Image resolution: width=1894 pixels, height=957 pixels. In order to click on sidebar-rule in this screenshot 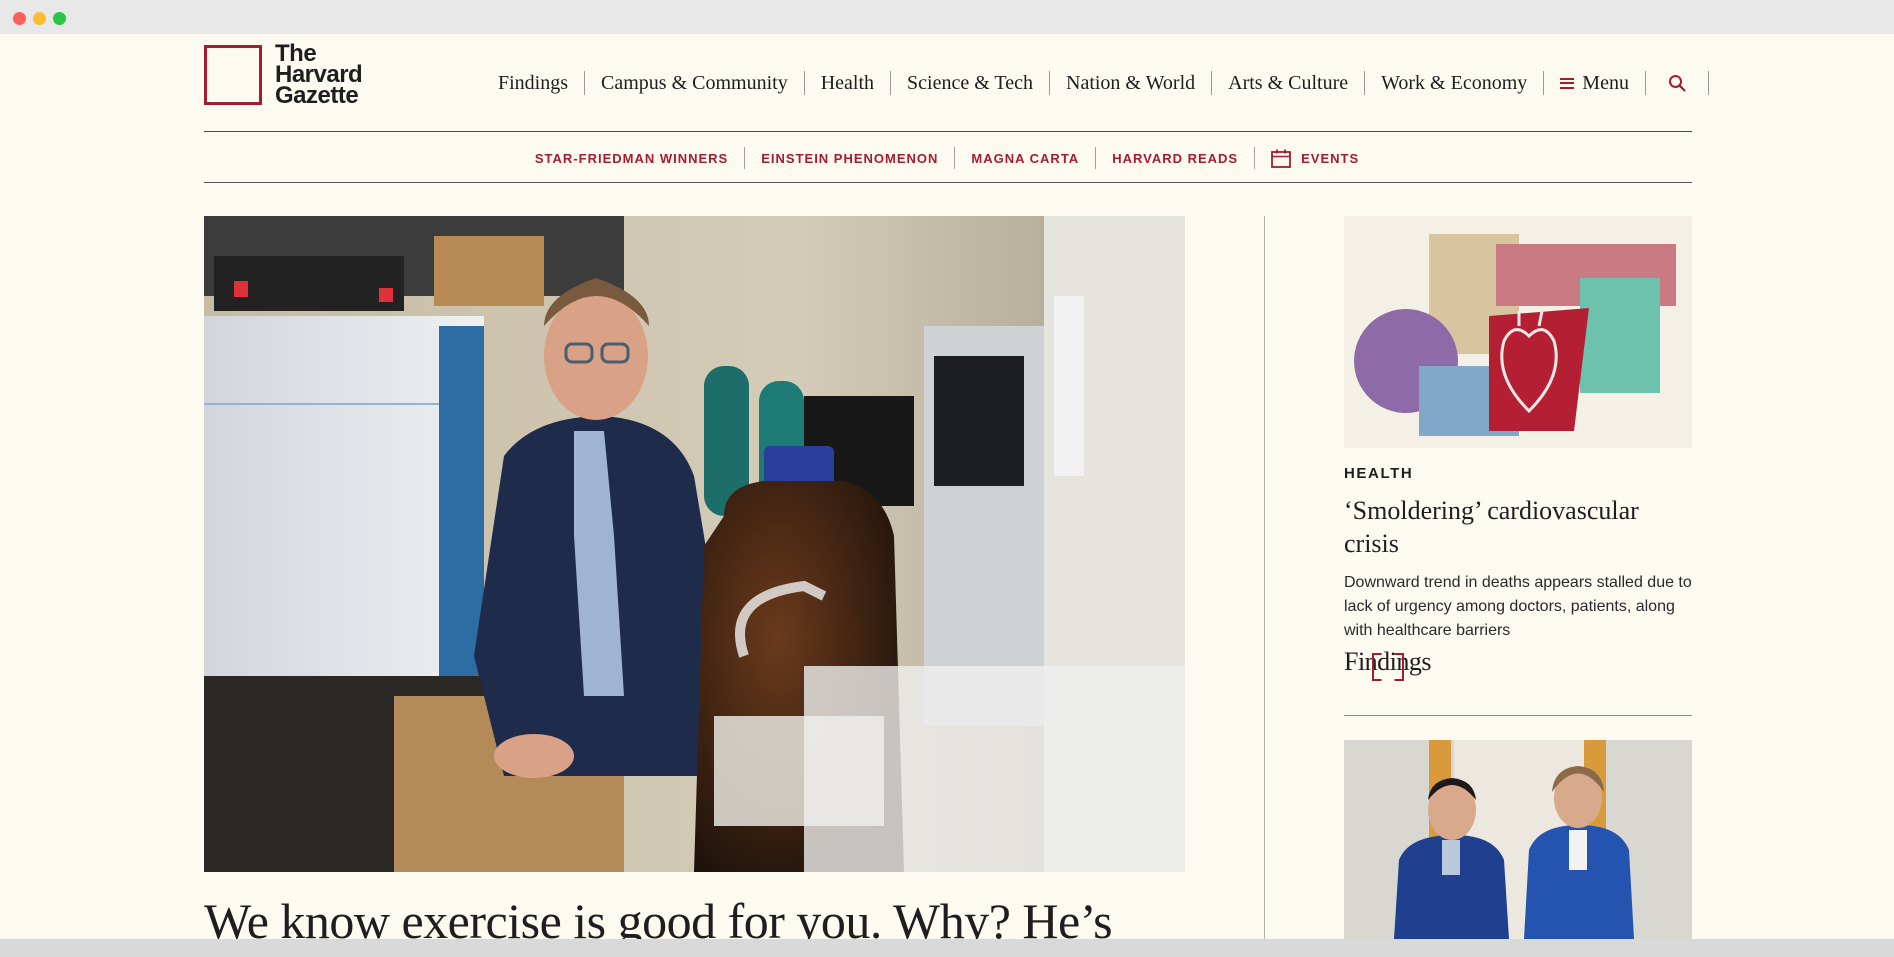, I will do `click(1518, 715)`.